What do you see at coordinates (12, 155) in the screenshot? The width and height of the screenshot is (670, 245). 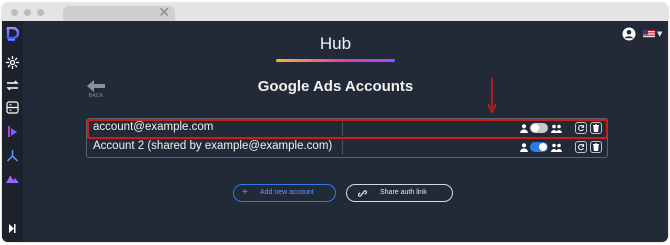 I see `split-icon` at bounding box center [12, 155].